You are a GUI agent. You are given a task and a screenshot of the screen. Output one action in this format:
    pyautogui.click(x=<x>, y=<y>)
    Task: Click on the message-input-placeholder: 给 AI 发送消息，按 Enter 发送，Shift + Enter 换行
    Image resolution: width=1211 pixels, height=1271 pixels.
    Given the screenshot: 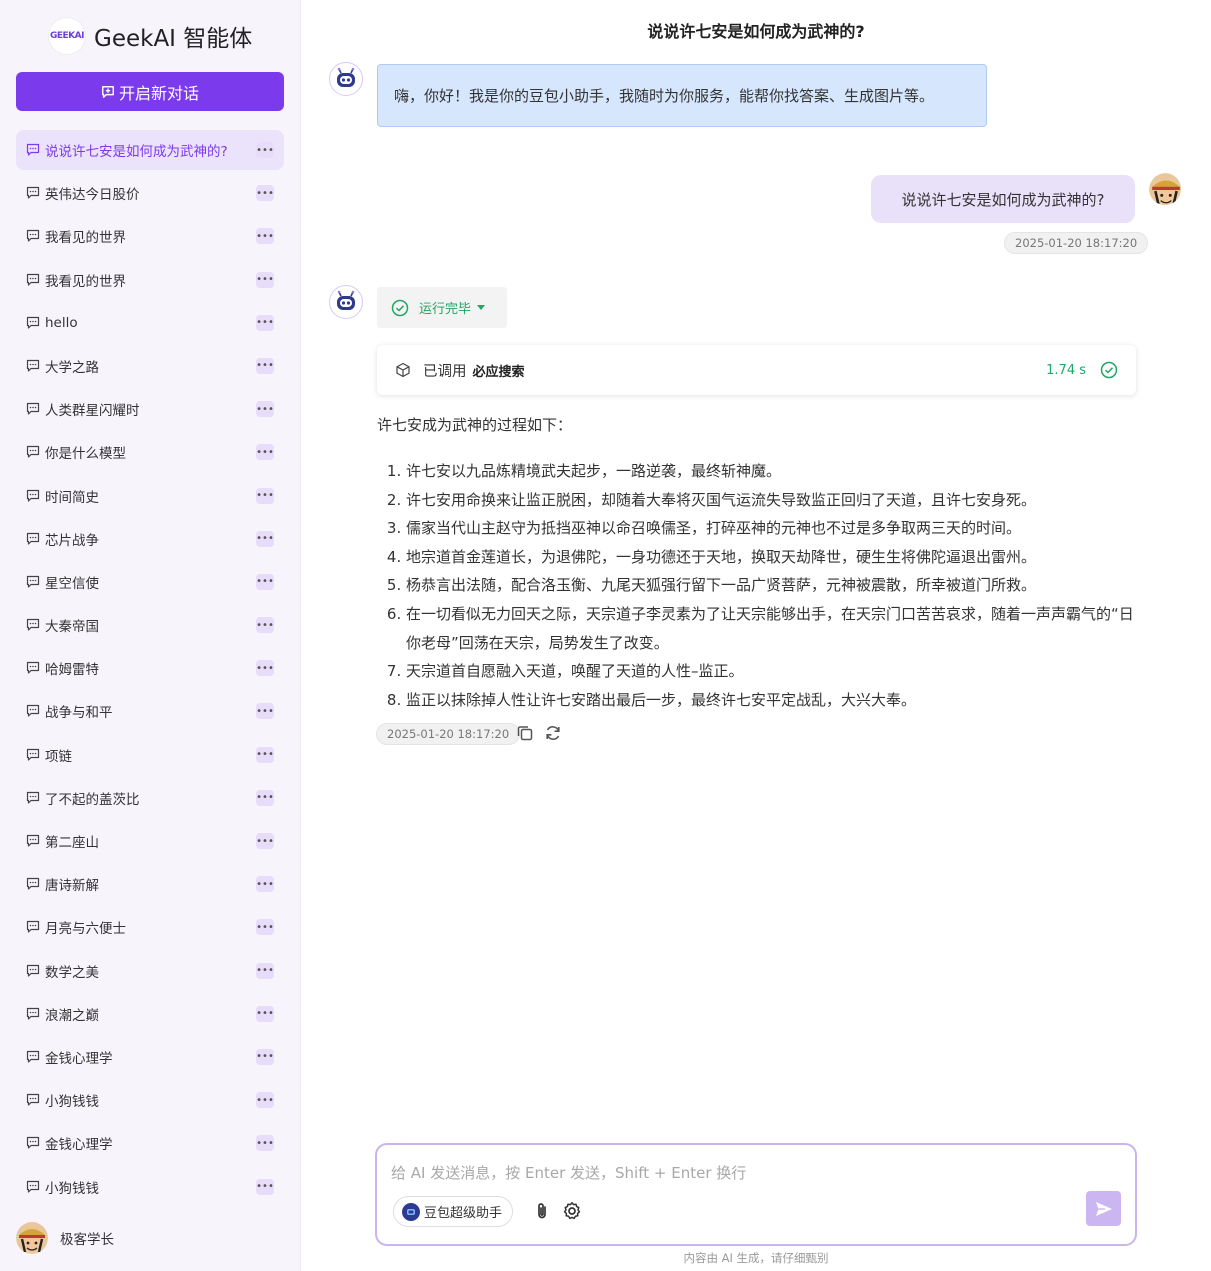 What is the action you would take?
    pyautogui.click(x=568, y=1172)
    